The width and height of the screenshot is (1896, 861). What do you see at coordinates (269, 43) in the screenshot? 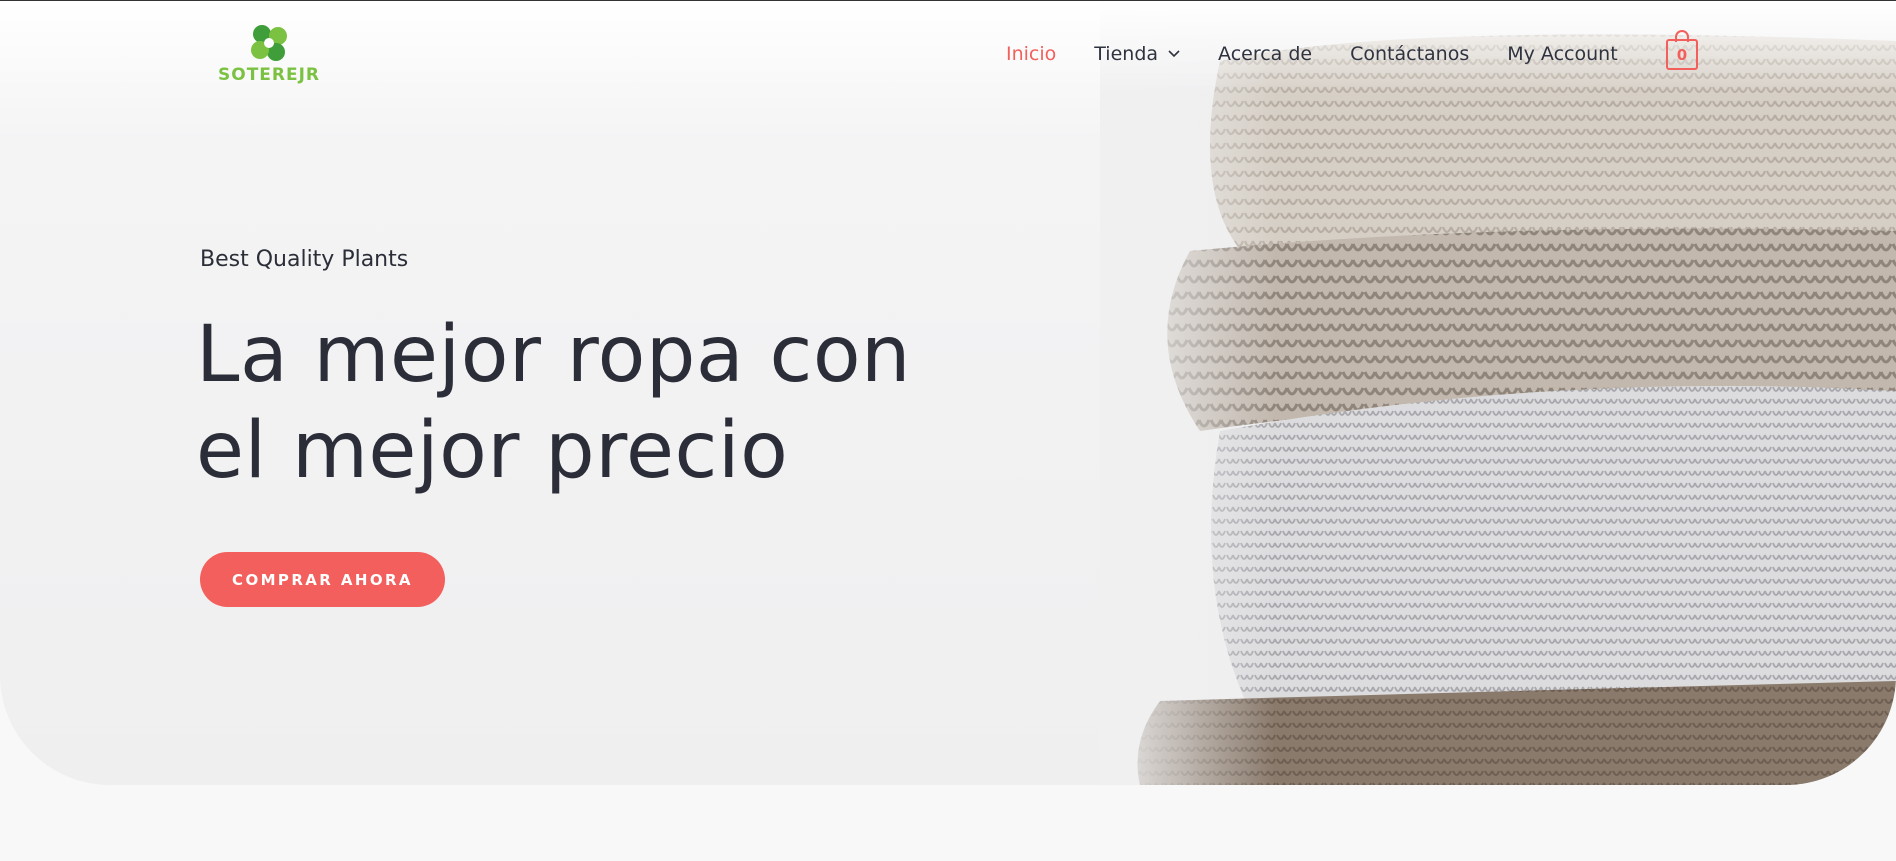
I see `logo-swirl-icon` at bounding box center [269, 43].